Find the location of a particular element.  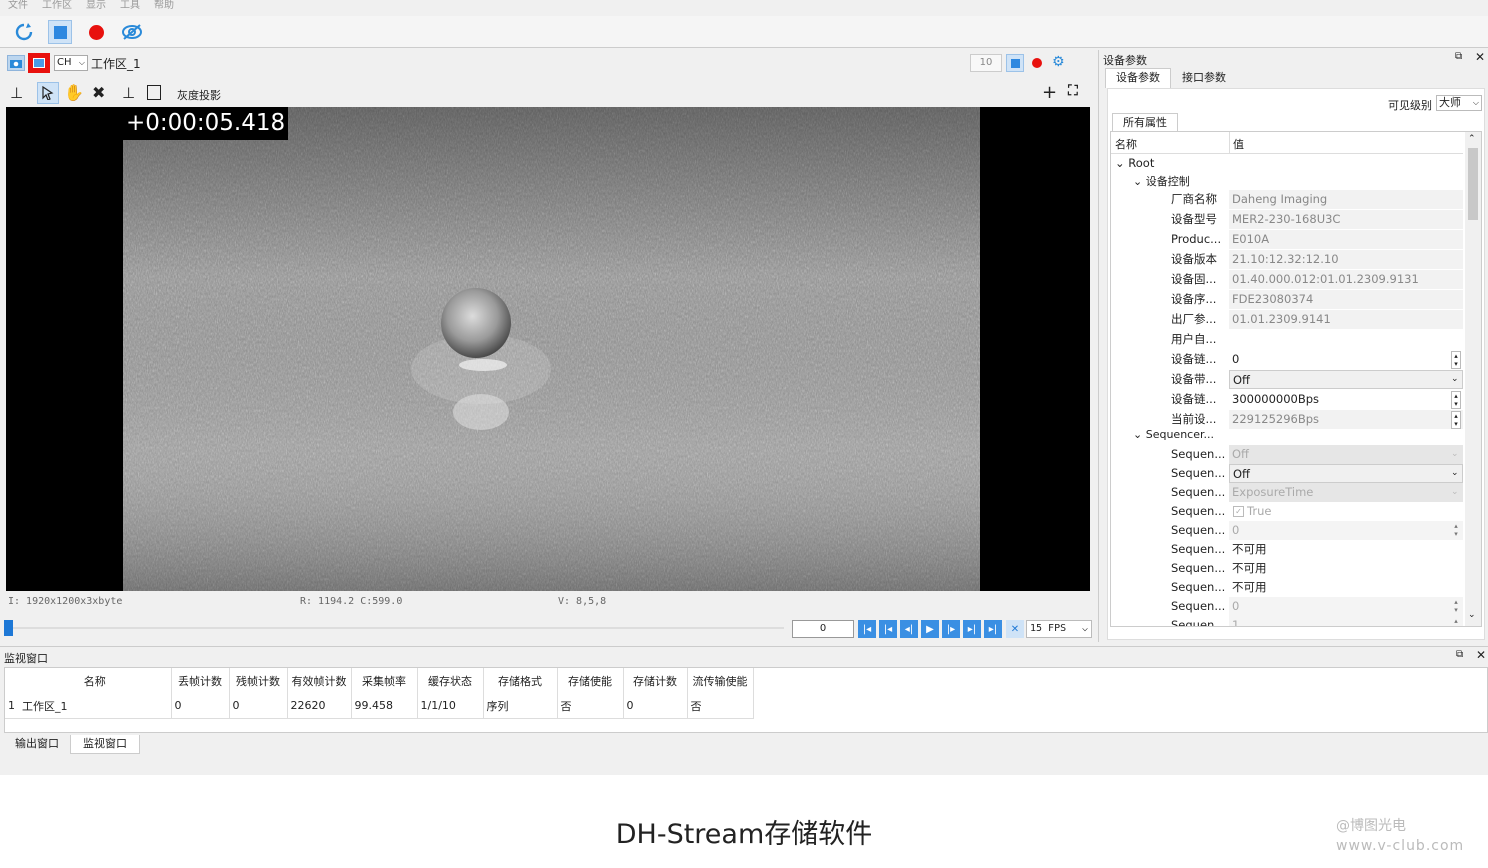

channel-select: CH ⌵ is located at coordinates (71, 63).